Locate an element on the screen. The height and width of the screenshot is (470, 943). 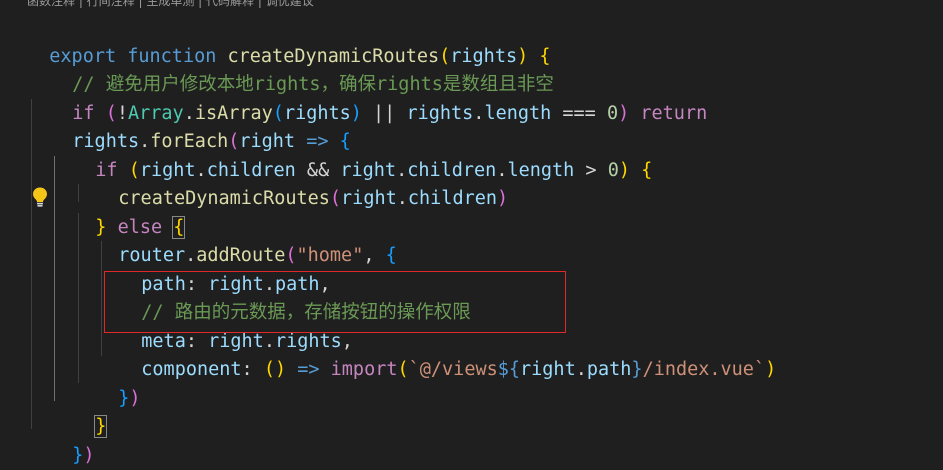
code-line-15: }) is located at coordinates (72, 439).